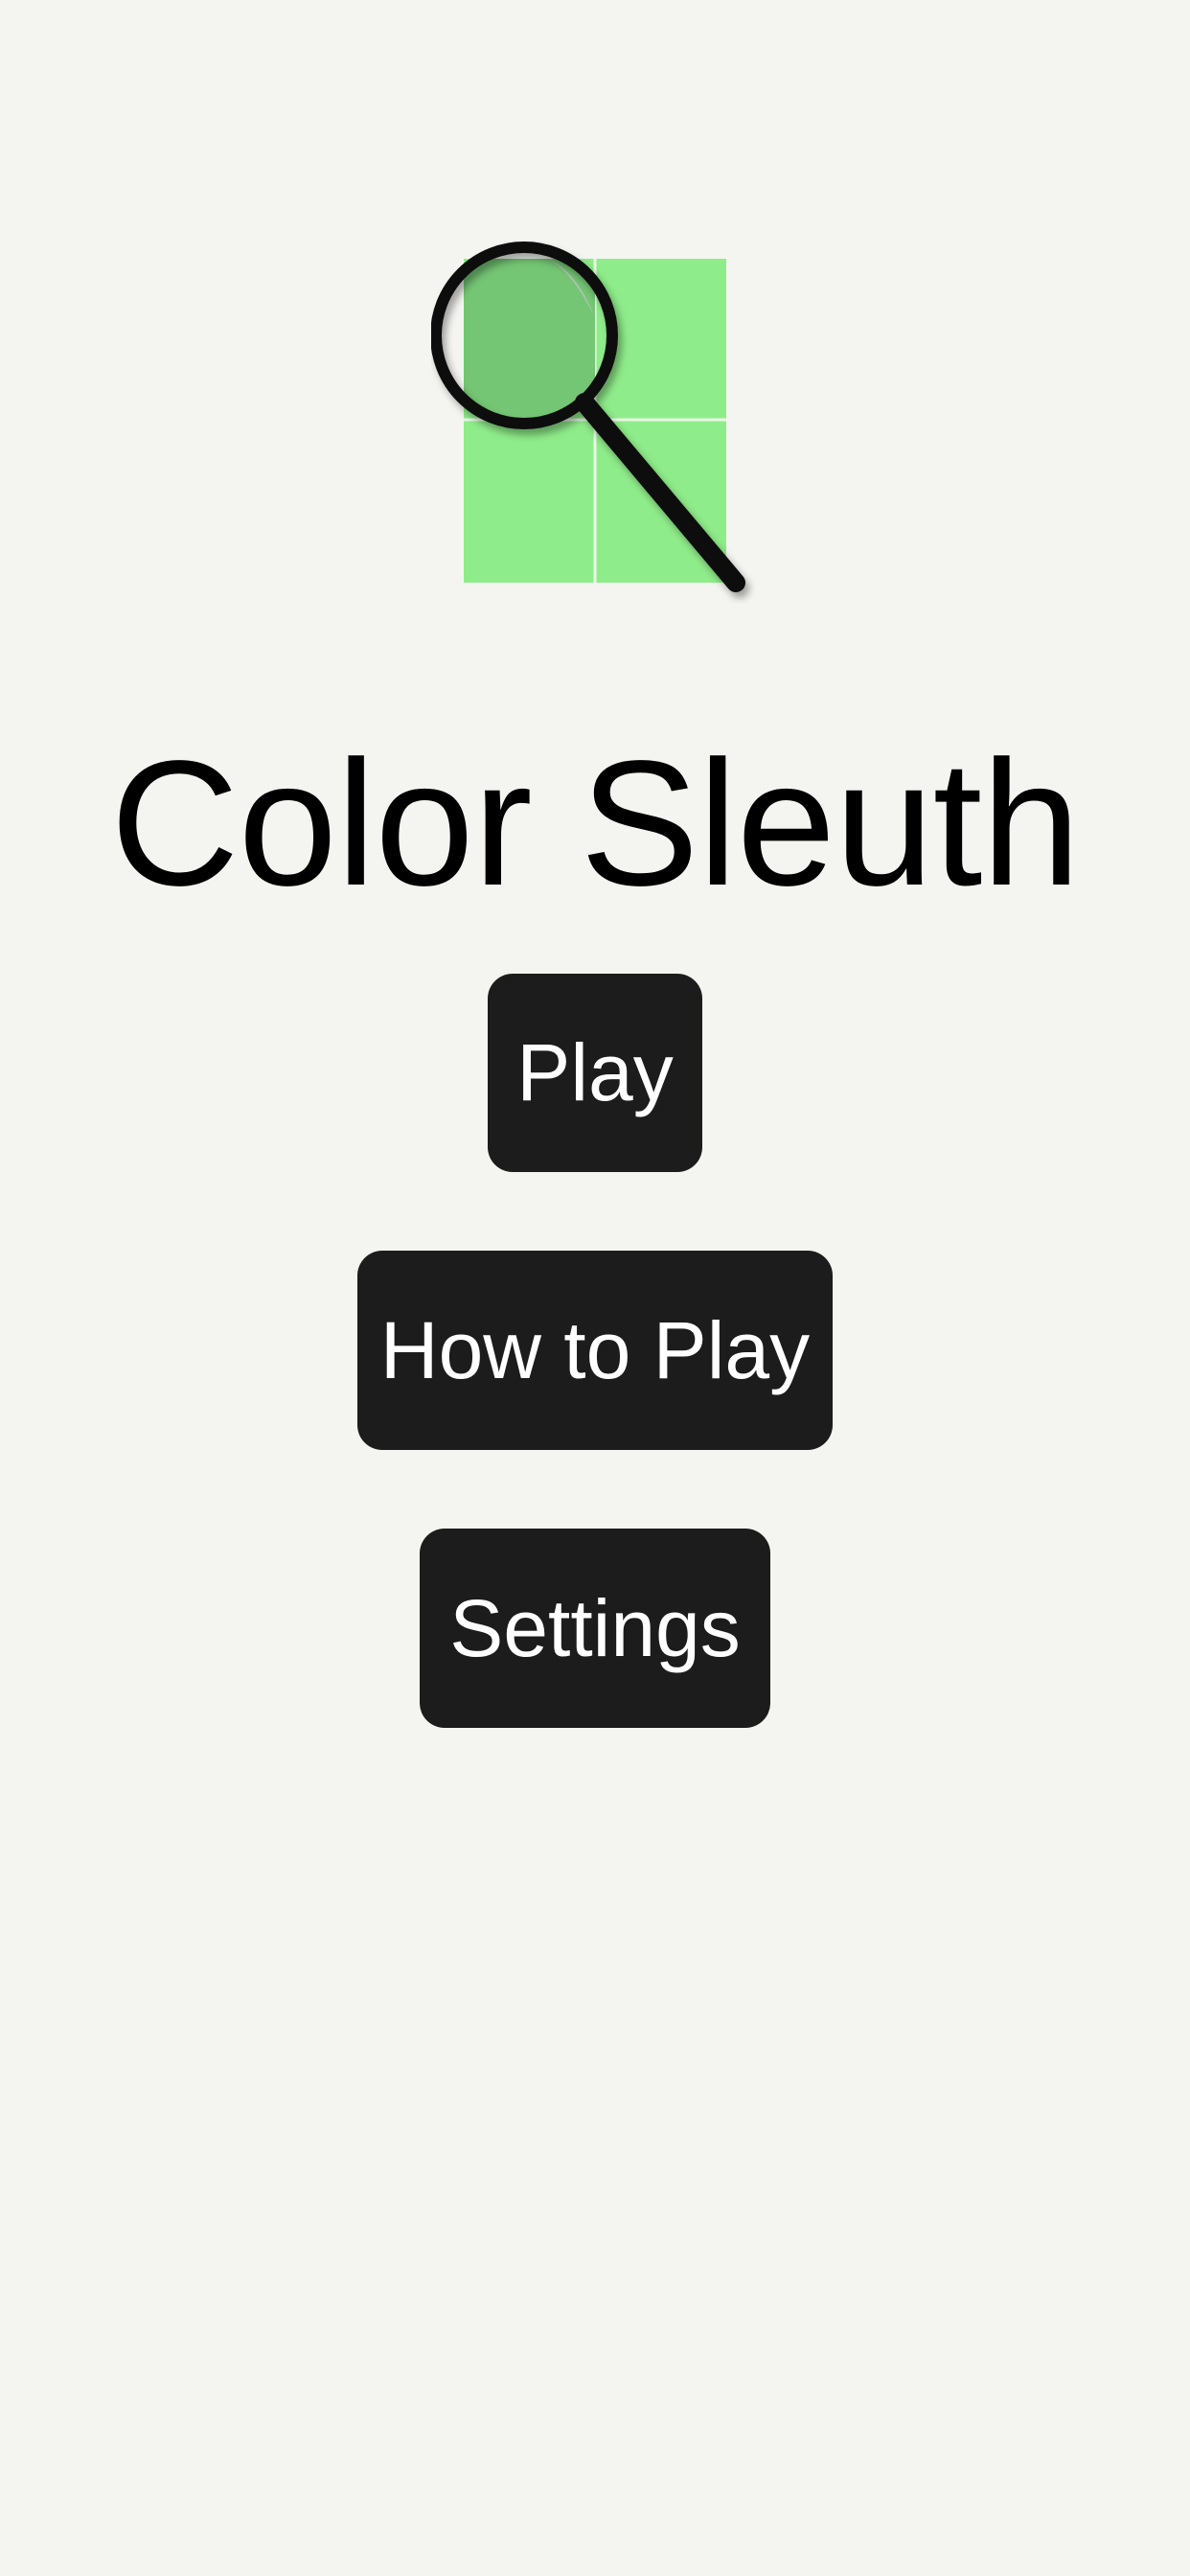  I want to click on how-to-play-button: How to Play, so click(595, 1350).